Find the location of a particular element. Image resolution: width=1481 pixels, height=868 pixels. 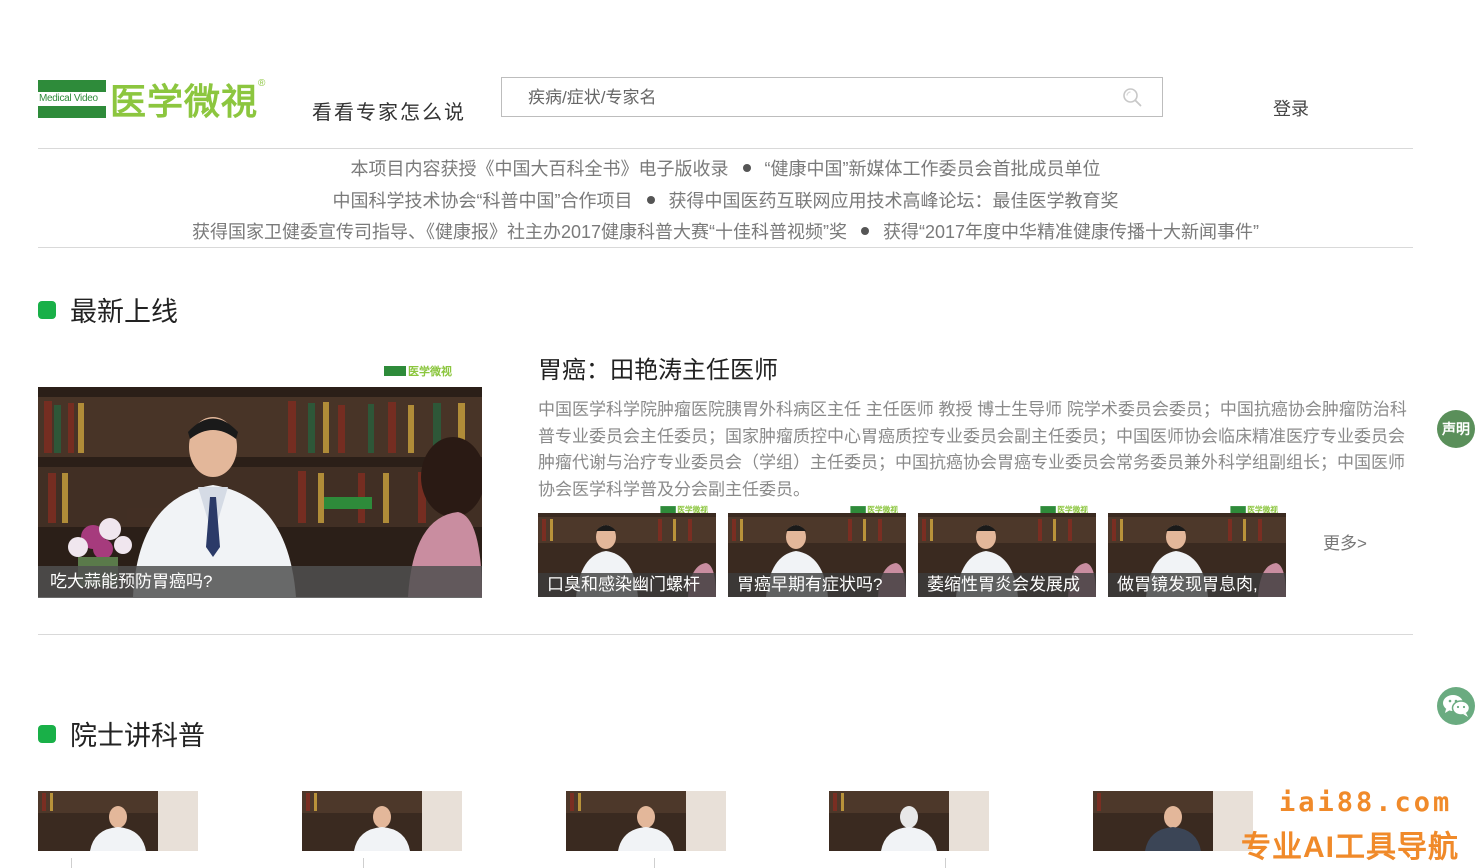

wechat-button is located at coordinates (1456, 706).